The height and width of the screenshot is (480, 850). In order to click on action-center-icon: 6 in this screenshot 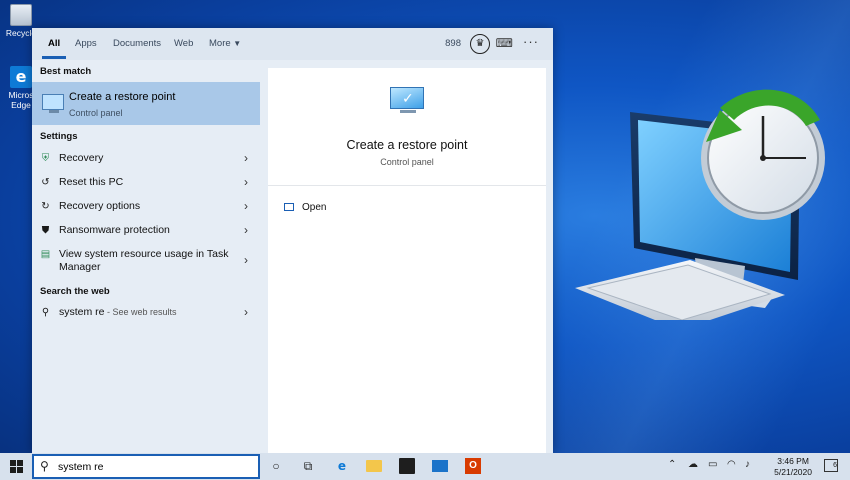, I will do `click(831, 465)`.